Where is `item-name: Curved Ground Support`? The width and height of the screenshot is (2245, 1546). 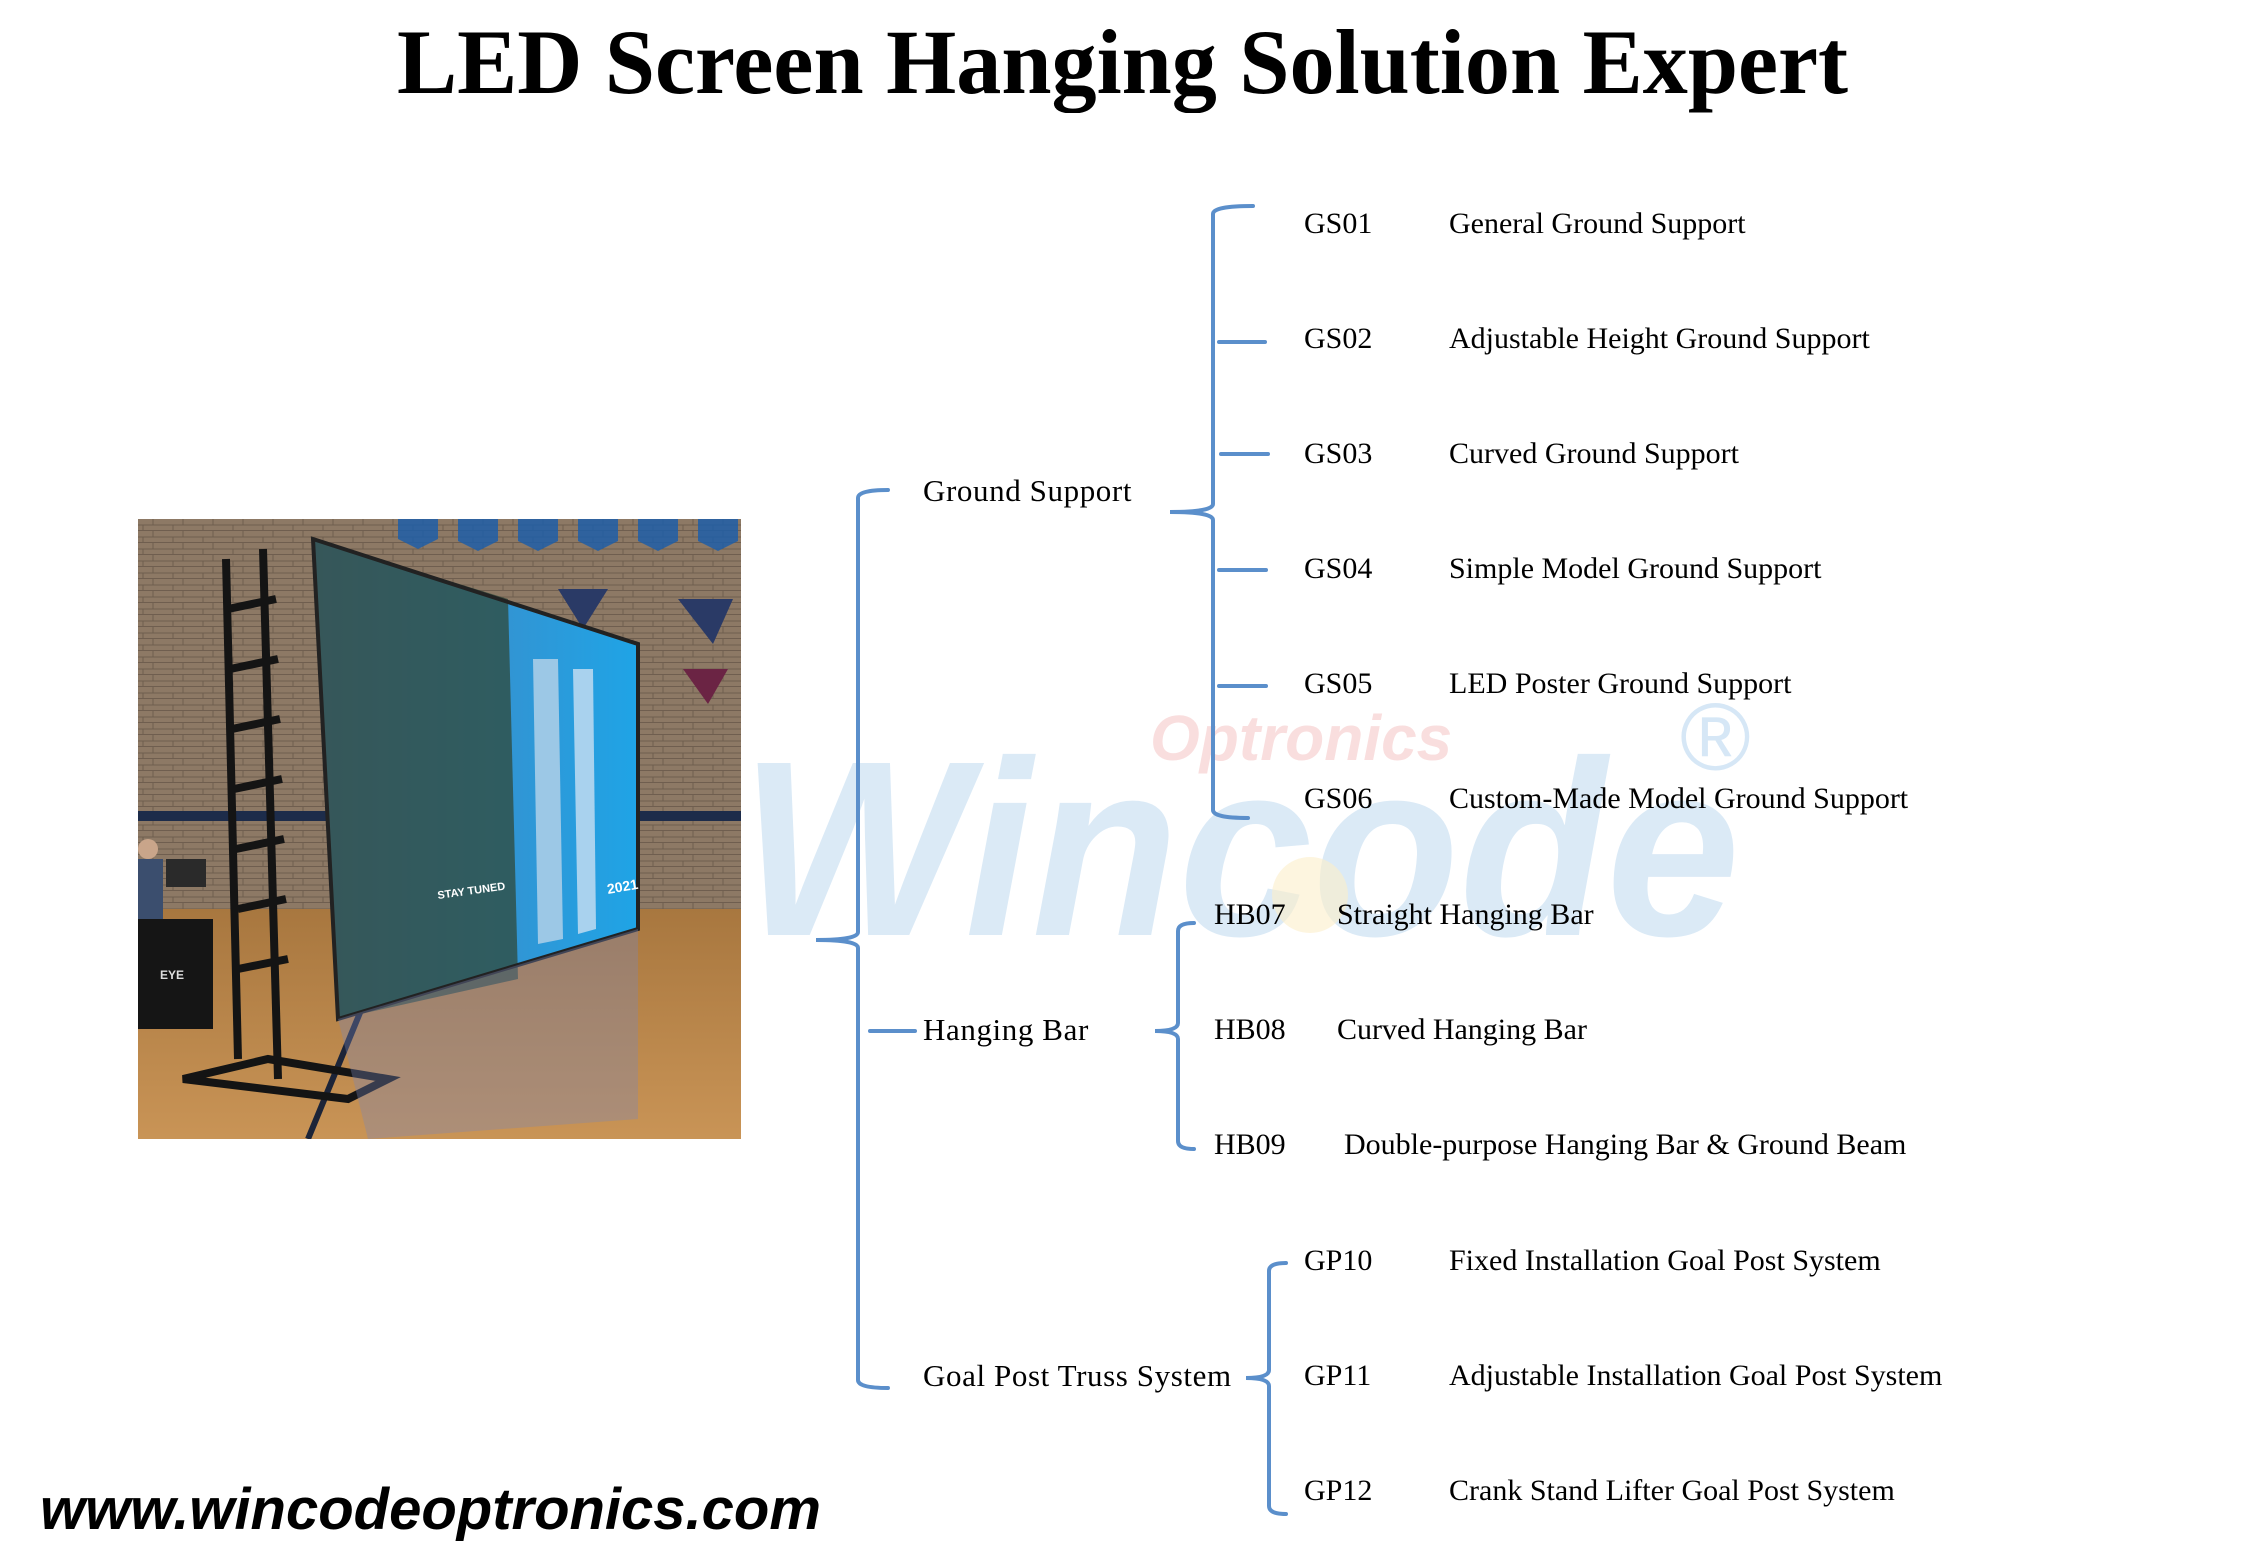 item-name: Curved Ground Support is located at coordinates (1594, 453).